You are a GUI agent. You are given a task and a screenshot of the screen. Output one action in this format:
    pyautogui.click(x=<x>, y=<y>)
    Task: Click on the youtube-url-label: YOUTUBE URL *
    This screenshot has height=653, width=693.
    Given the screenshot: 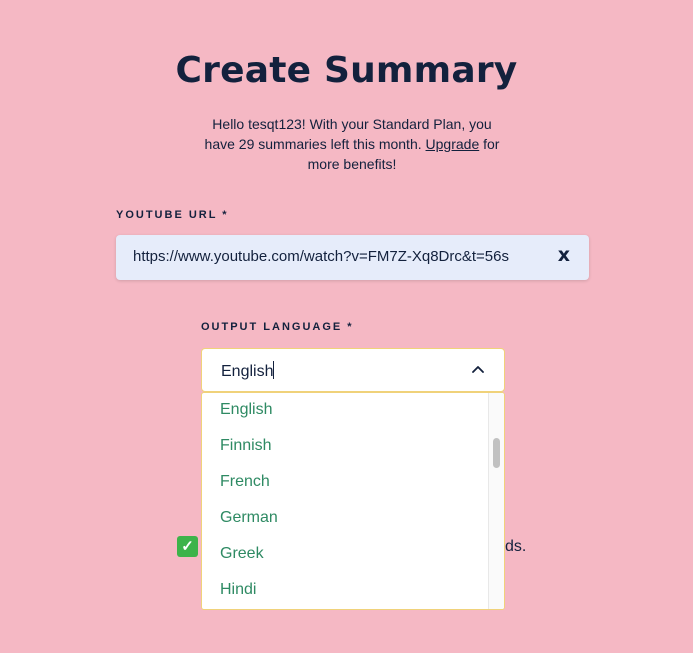 What is the action you would take?
    pyautogui.click(x=172, y=215)
    